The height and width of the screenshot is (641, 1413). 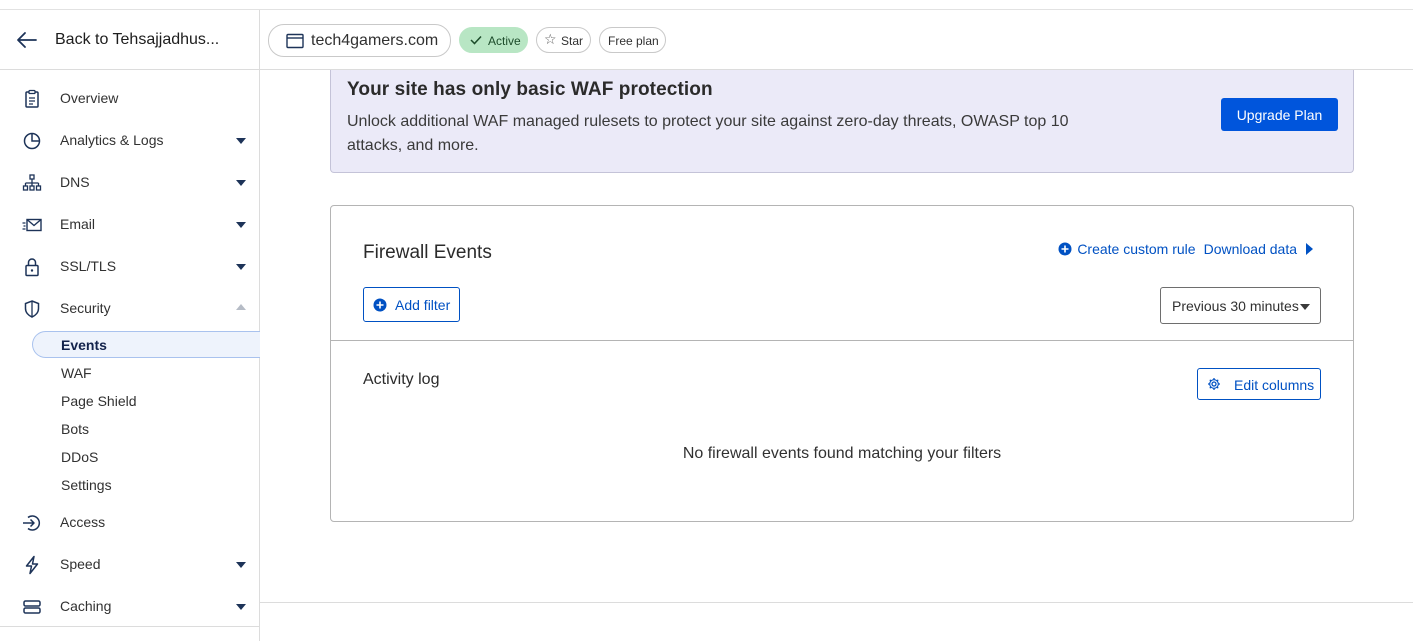 I want to click on sidebar-item-label: DNS, so click(x=75, y=182).